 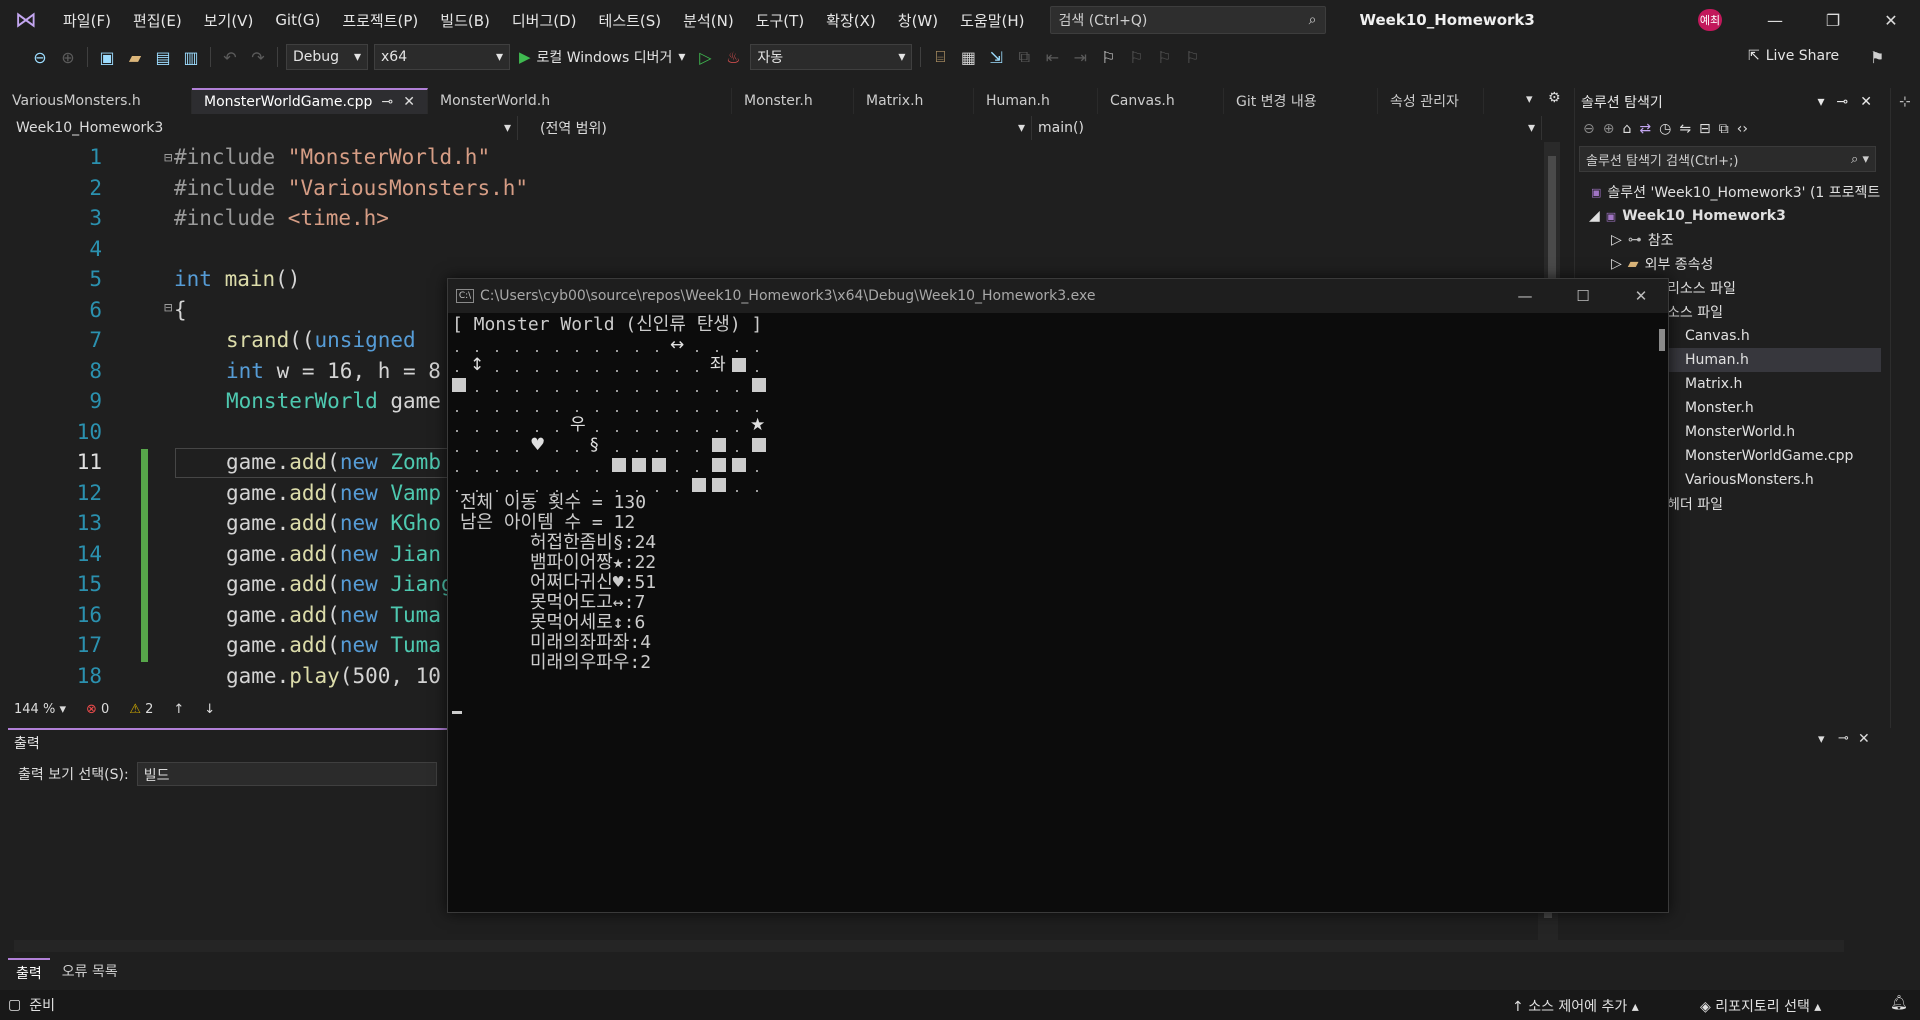 I want to click on global-search-input: 검색 (Ctrl+Q) ⌕, so click(x=1187, y=20).